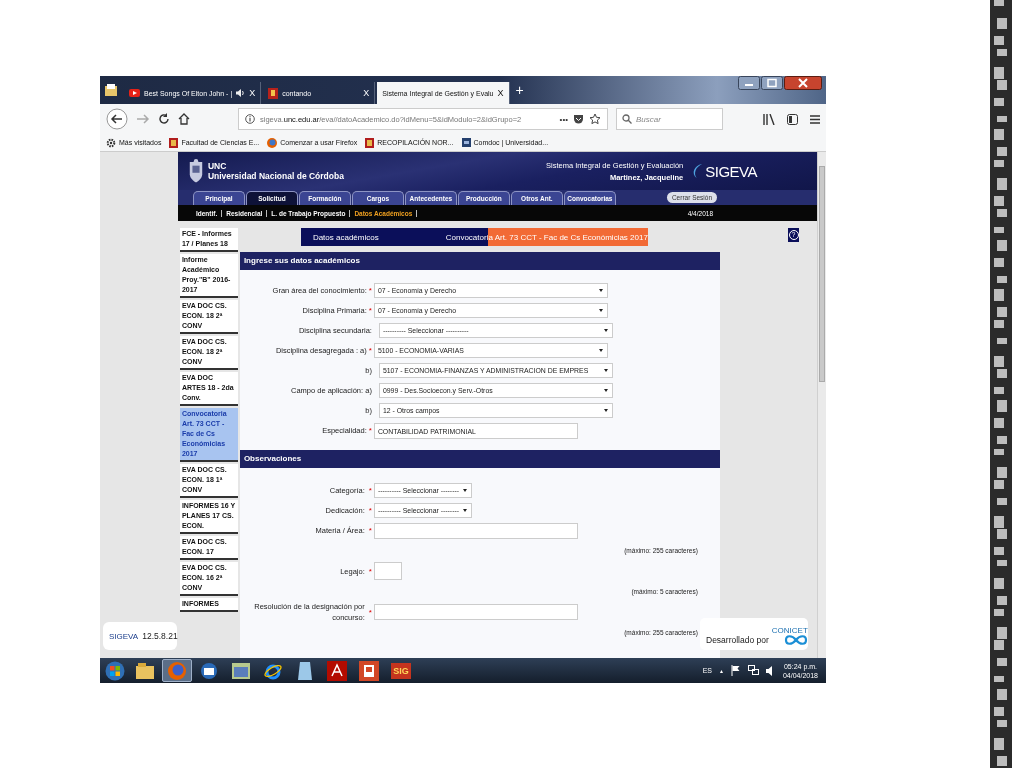 The image size is (1024, 768). Describe the element at coordinates (578, 119) in the screenshot. I see `shield-icon` at that location.